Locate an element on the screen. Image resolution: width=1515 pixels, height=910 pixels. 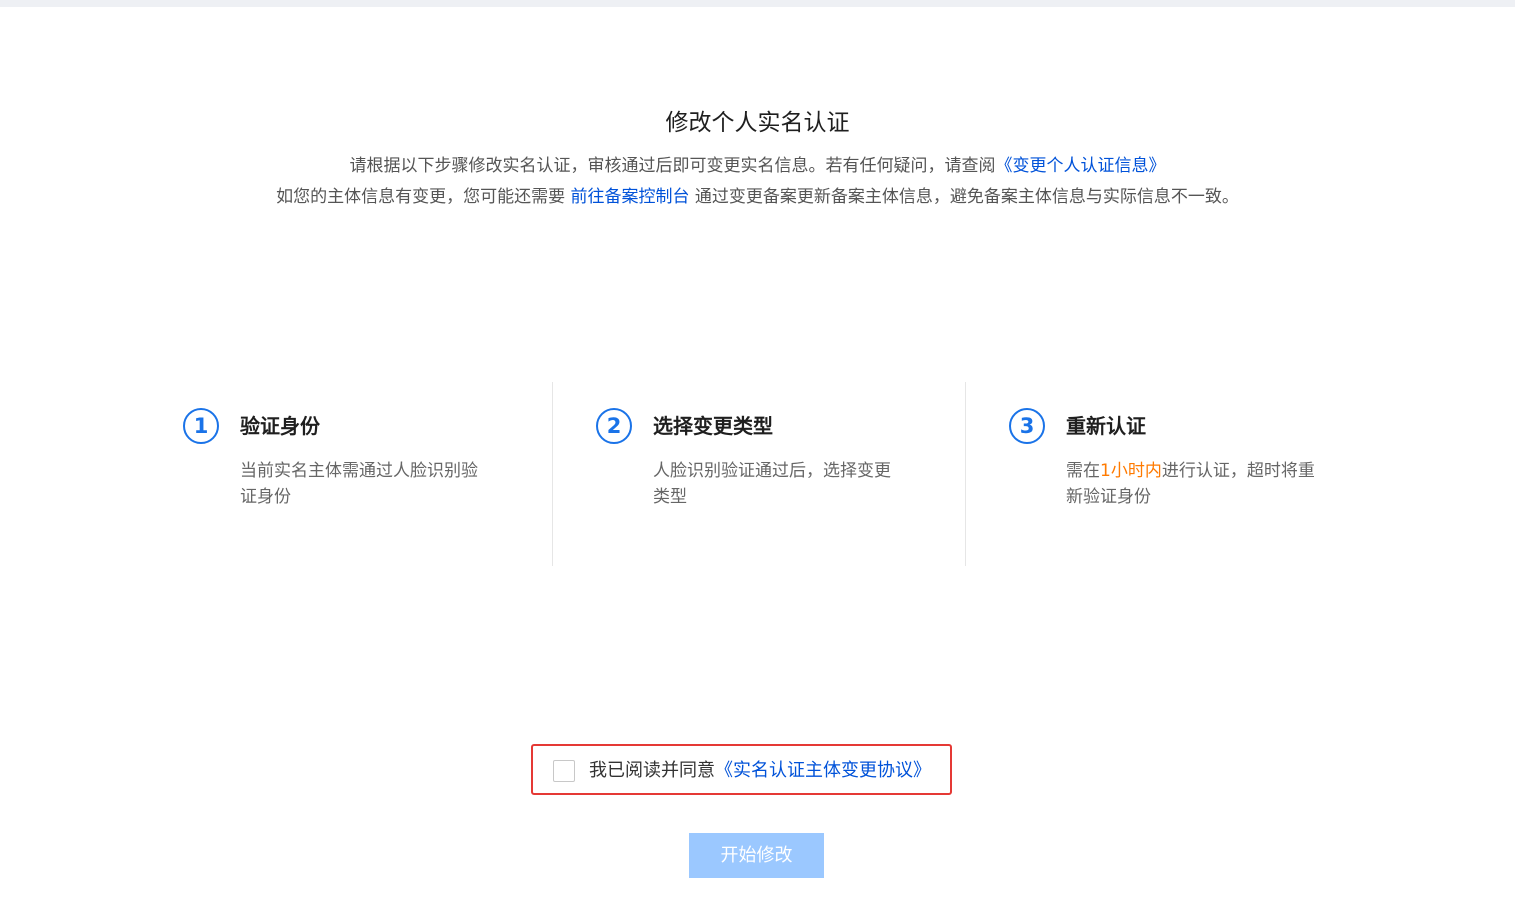
change-personal-info-link: 《变更个人认证信息》 is located at coordinates (1081, 166).